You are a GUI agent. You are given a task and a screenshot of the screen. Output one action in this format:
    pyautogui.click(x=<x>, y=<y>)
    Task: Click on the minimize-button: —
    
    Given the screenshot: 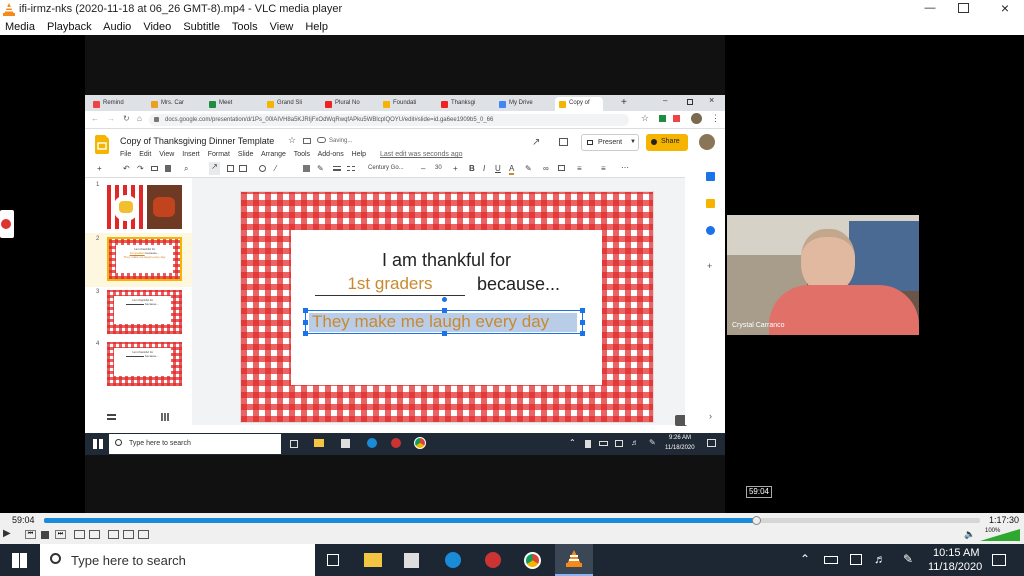 What is the action you would take?
    pyautogui.click(x=930, y=9)
    